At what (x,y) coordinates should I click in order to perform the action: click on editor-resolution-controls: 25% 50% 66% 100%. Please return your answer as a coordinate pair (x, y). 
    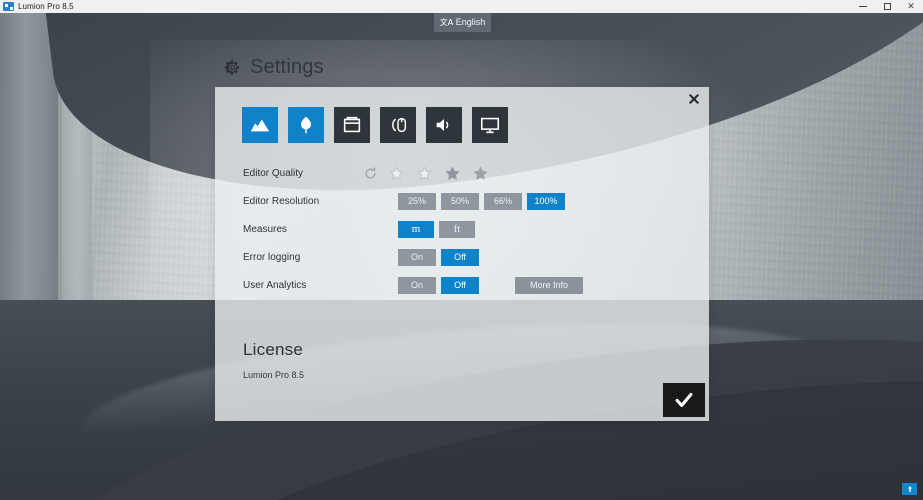
    Looking at the image, I should click on (482, 201).